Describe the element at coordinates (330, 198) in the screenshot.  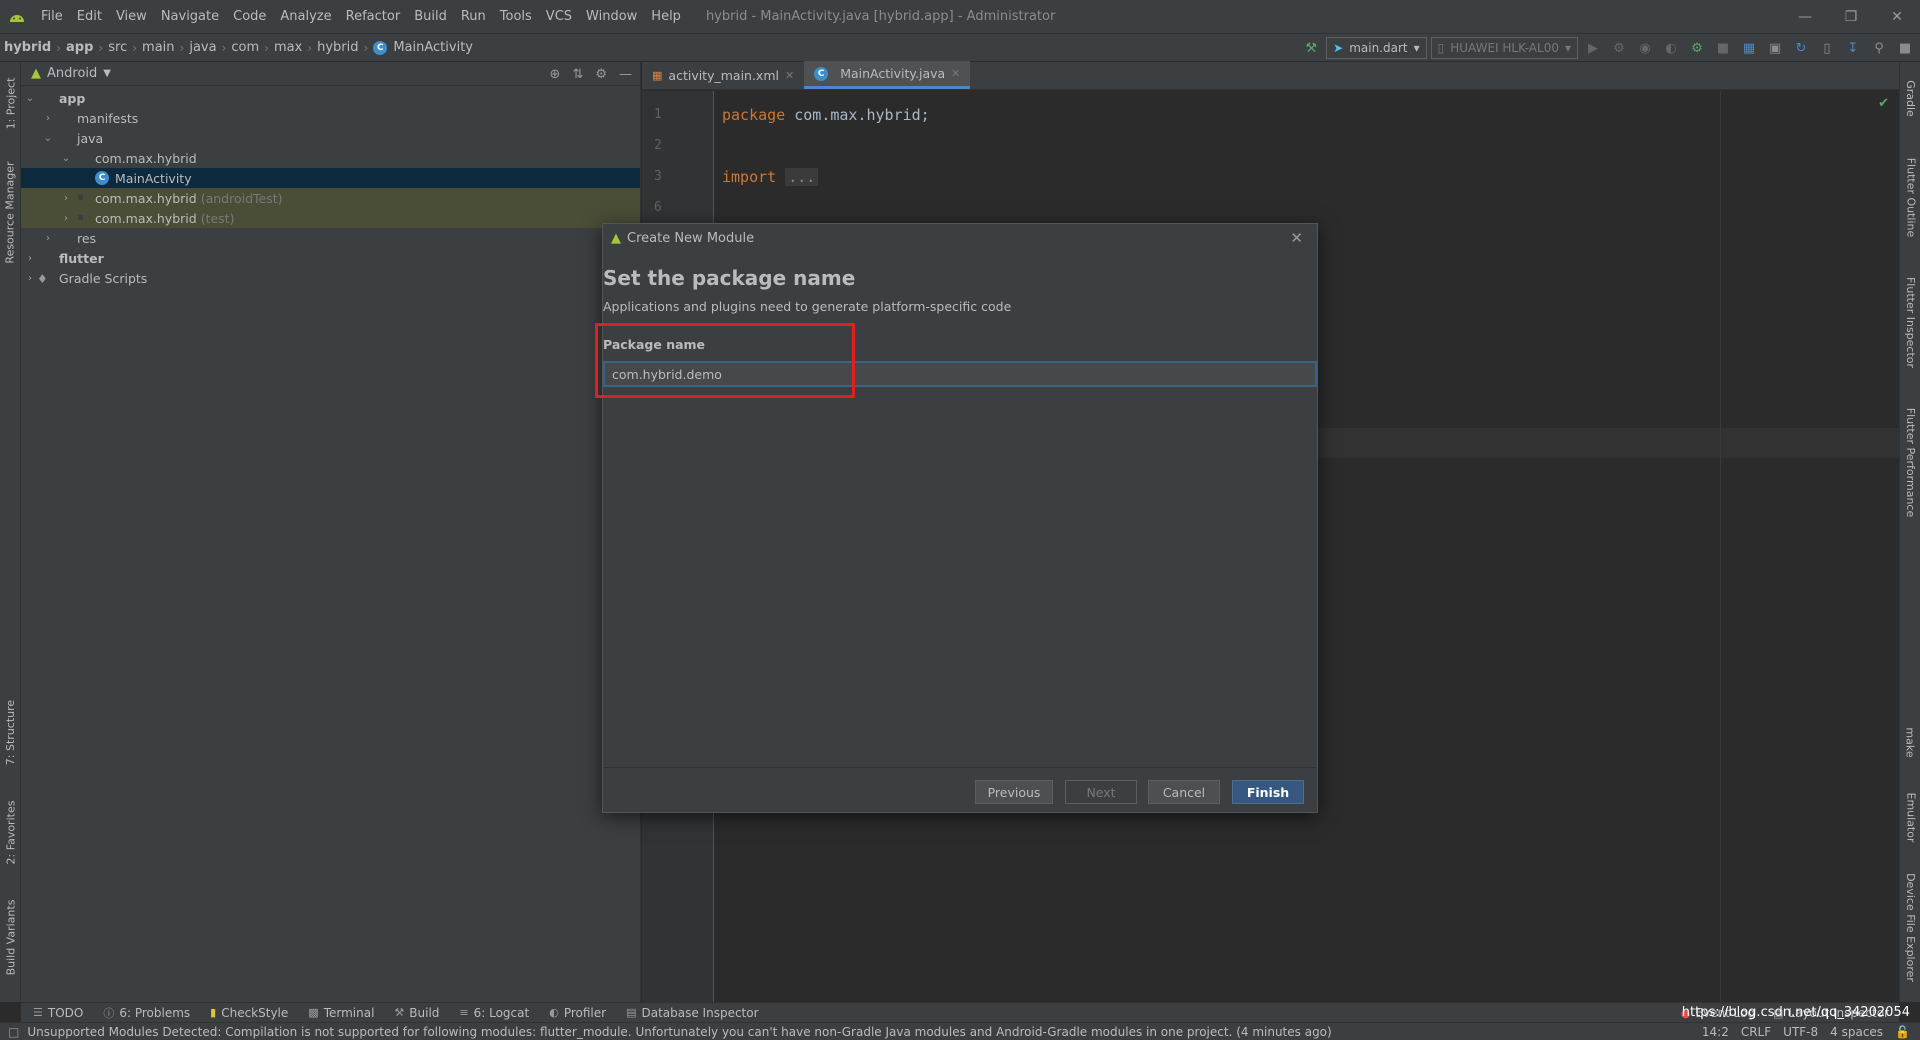
I see `tree-item-package-androidtest: › com.max.hybrid (androidTest)` at that location.